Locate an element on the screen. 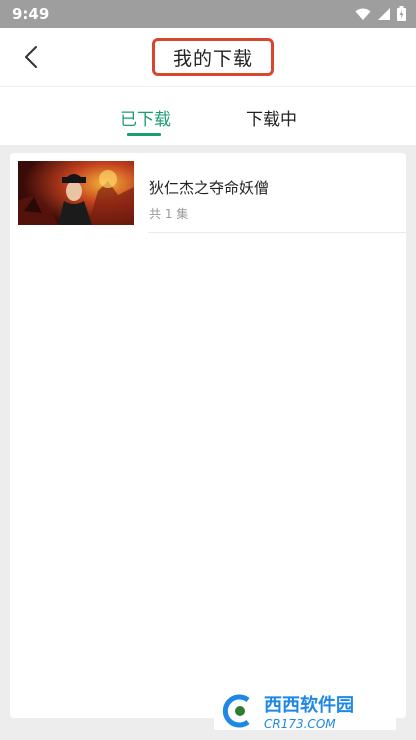 This screenshot has height=740, width=416. page-title: 我的下载 is located at coordinates (212, 58).